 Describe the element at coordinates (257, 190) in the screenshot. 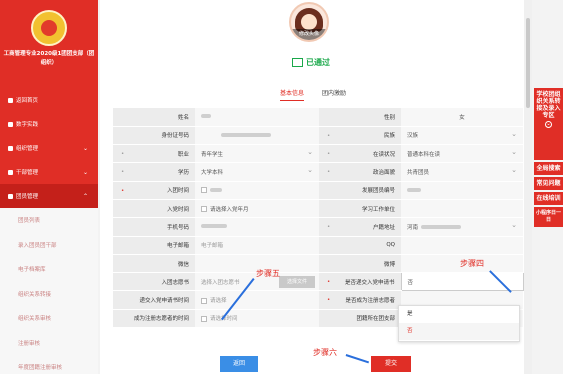

I see `join-league-date-field` at that location.